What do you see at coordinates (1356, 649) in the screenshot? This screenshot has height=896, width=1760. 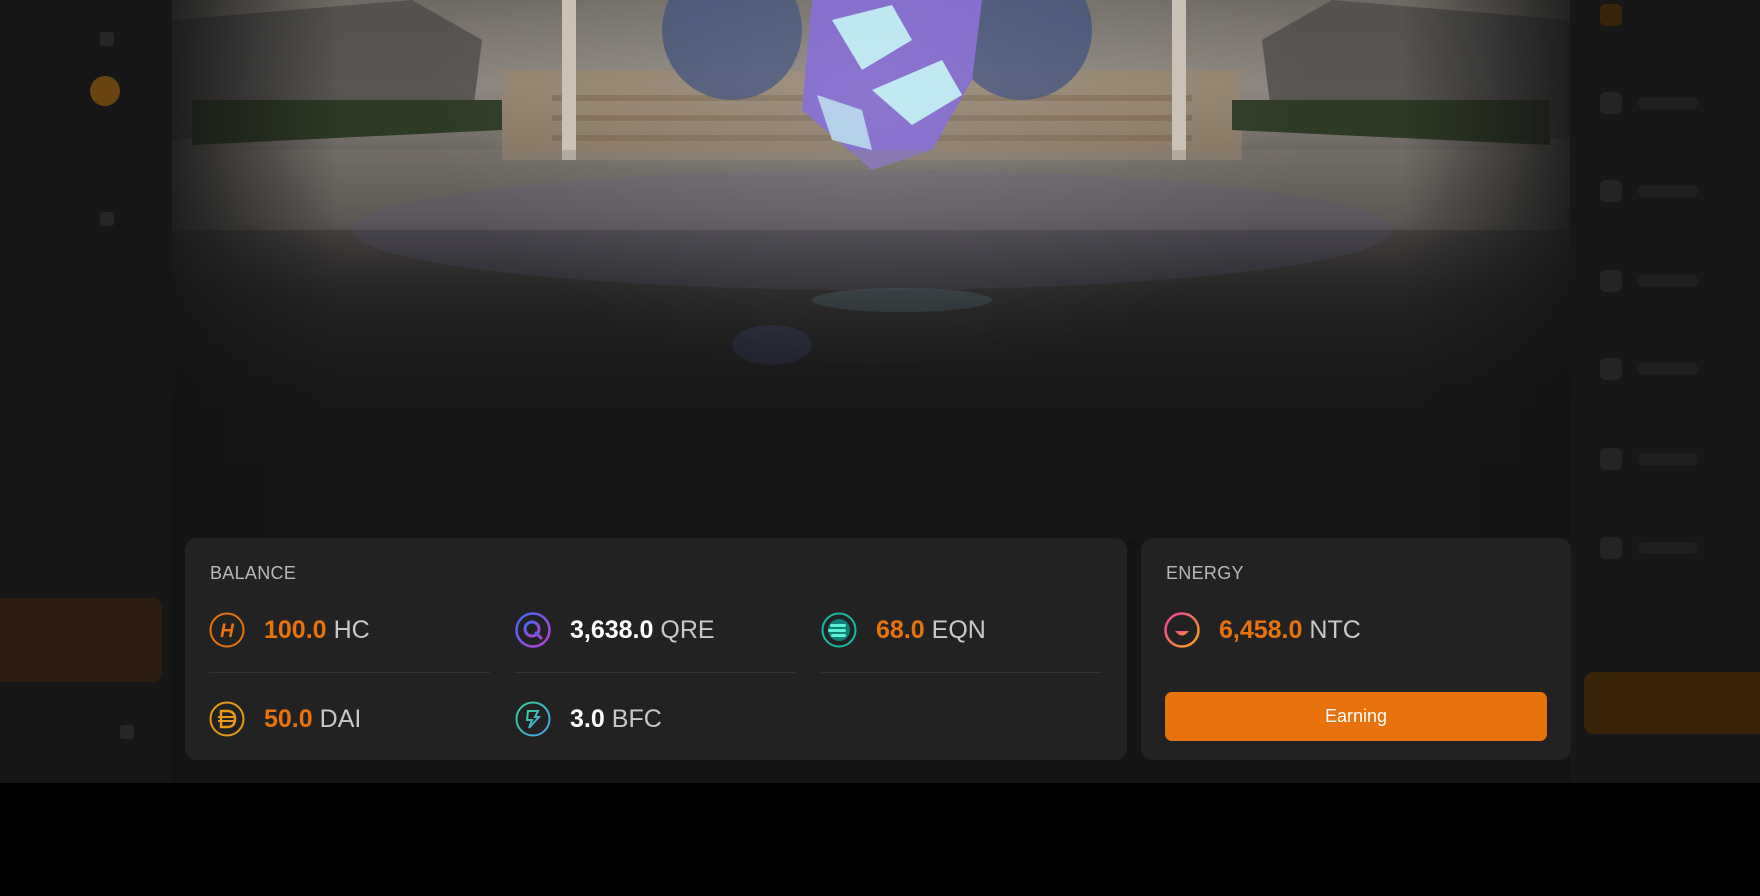 I see `energy-panel: ENERGY 6,458.0 NTC Earning` at bounding box center [1356, 649].